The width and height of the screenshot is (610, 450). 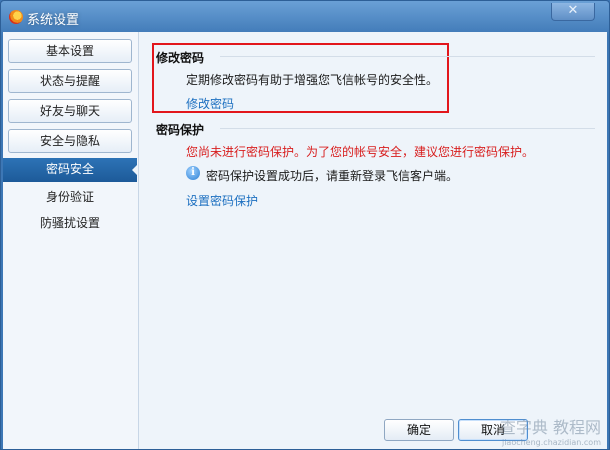 What do you see at coordinates (551, 442) in the screenshot?
I see `watermark-sub: jiaocheng.chazidian.com` at bounding box center [551, 442].